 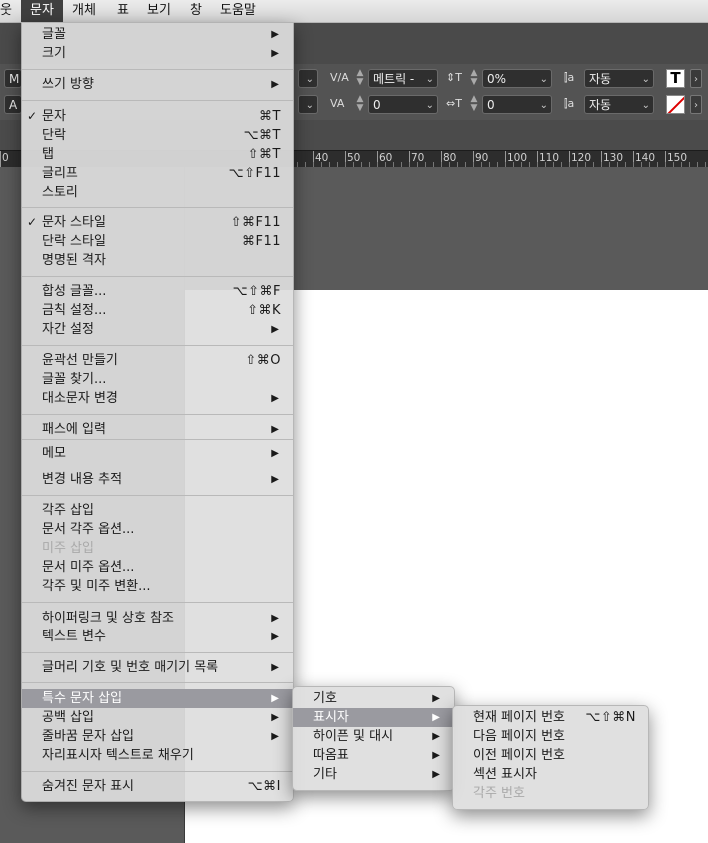 I want to click on kerning2-field: 0 ⌄, so click(x=403, y=104).